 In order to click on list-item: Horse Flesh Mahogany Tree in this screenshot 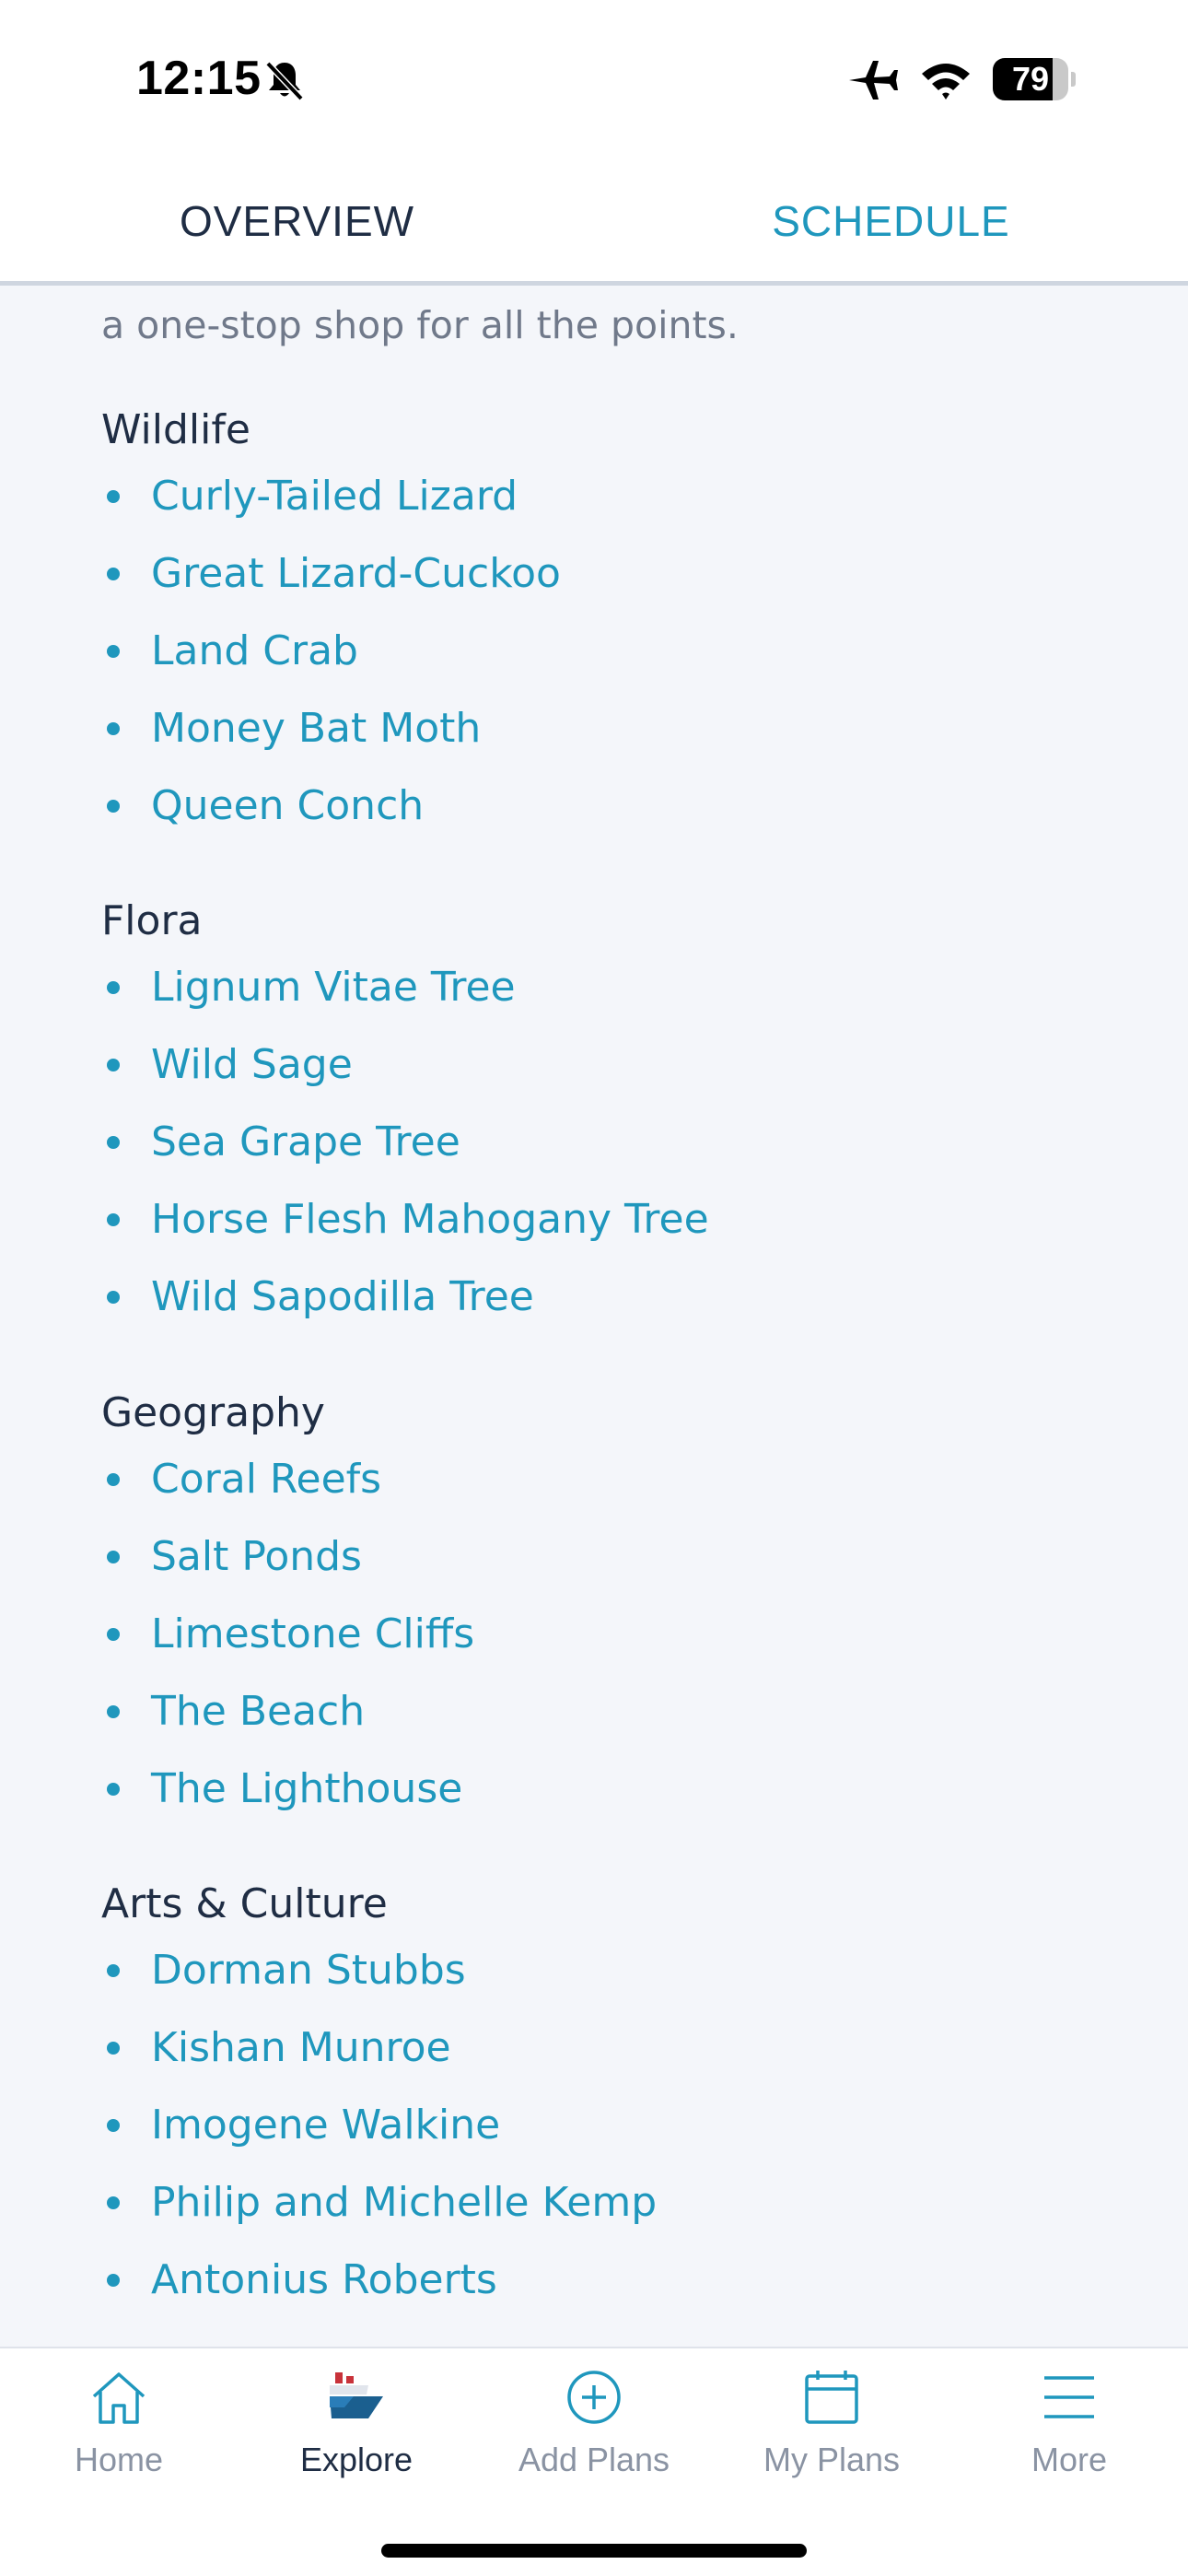, I will do `click(607, 1220)`.